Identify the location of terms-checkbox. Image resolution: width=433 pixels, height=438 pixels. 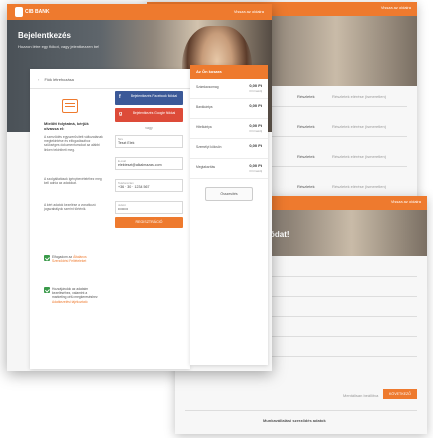
(47, 258).